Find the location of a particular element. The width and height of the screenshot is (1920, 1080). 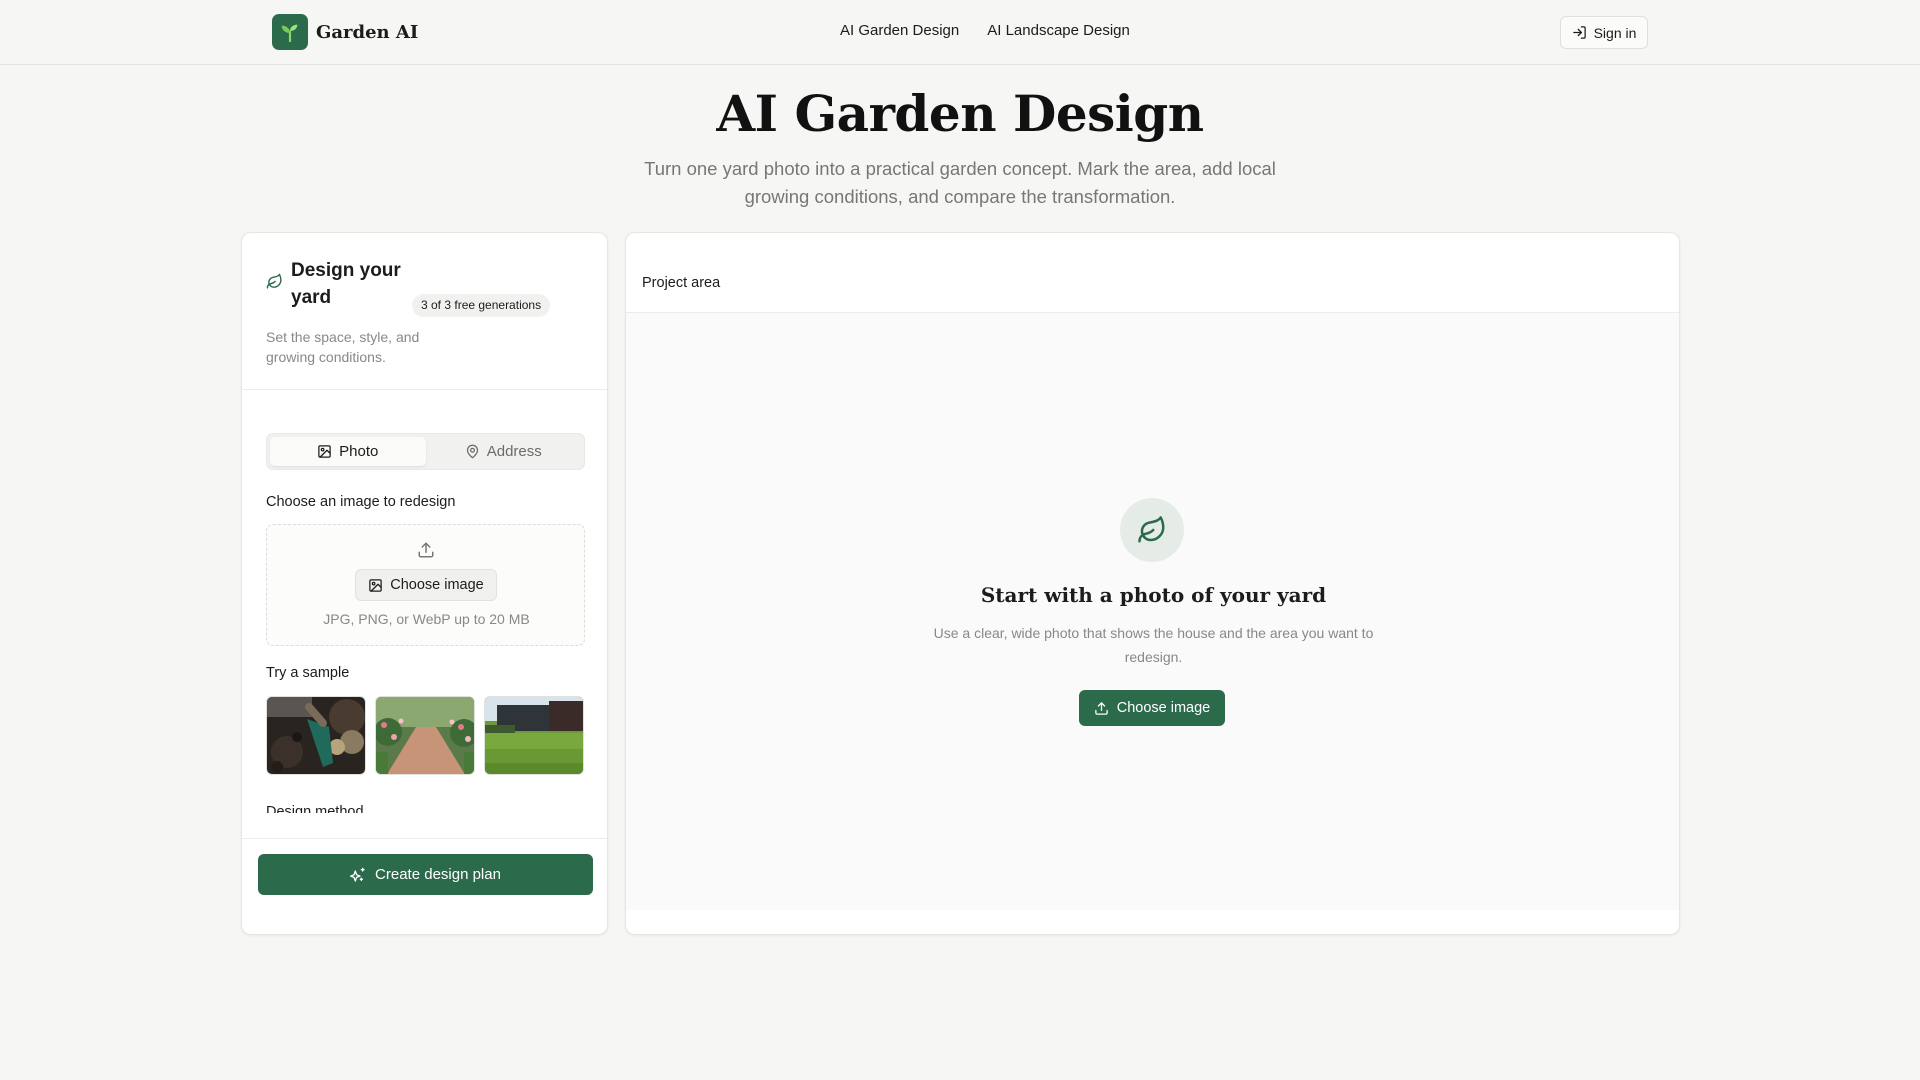

tab-photo: Photo is located at coordinates (348, 451).